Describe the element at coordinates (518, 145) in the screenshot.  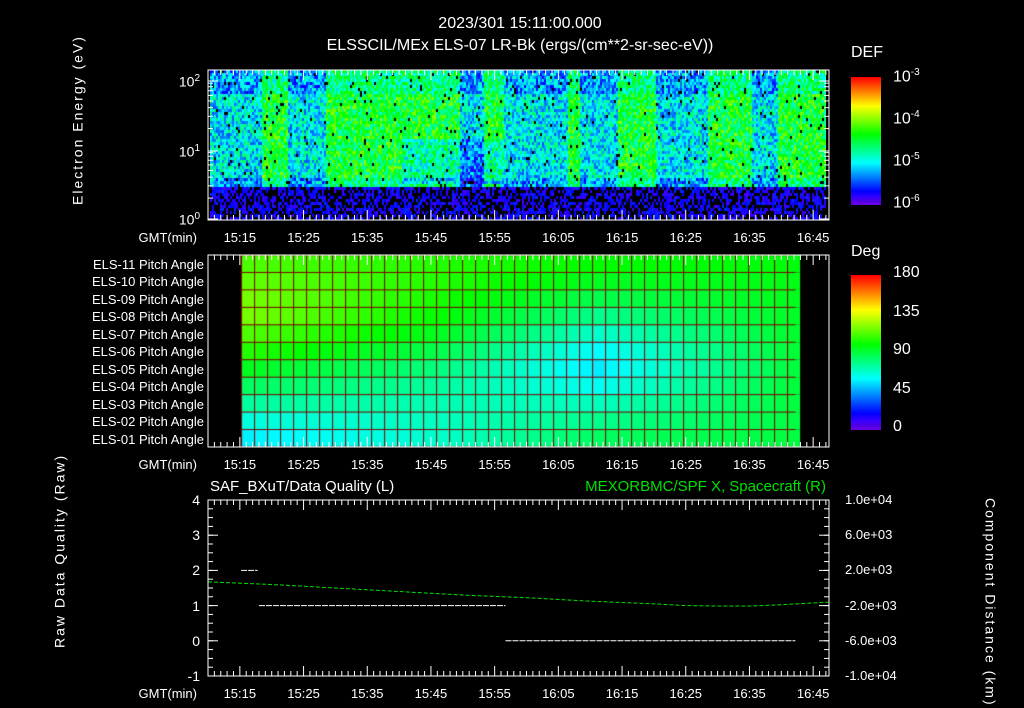
I see `panel-frame` at that location.